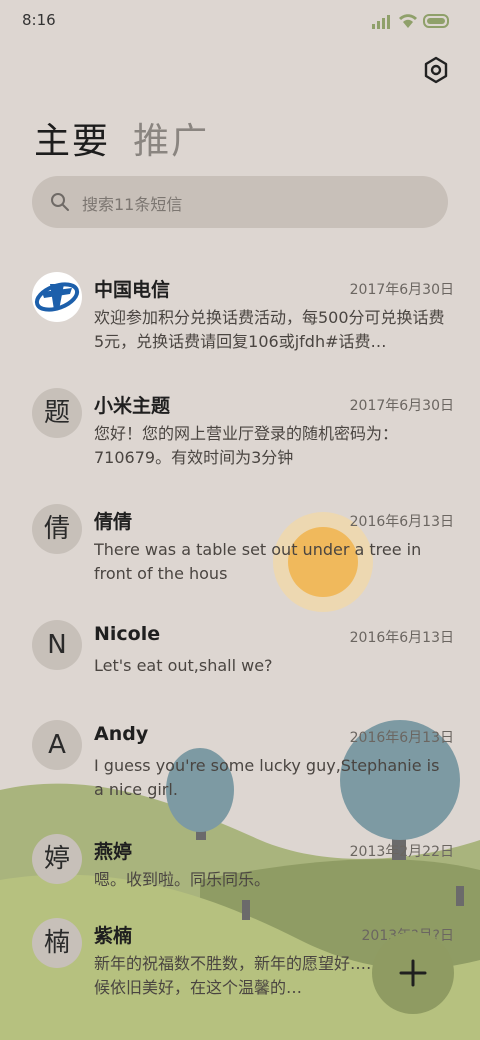  I want to click on battery-icon, so click(436, 21).